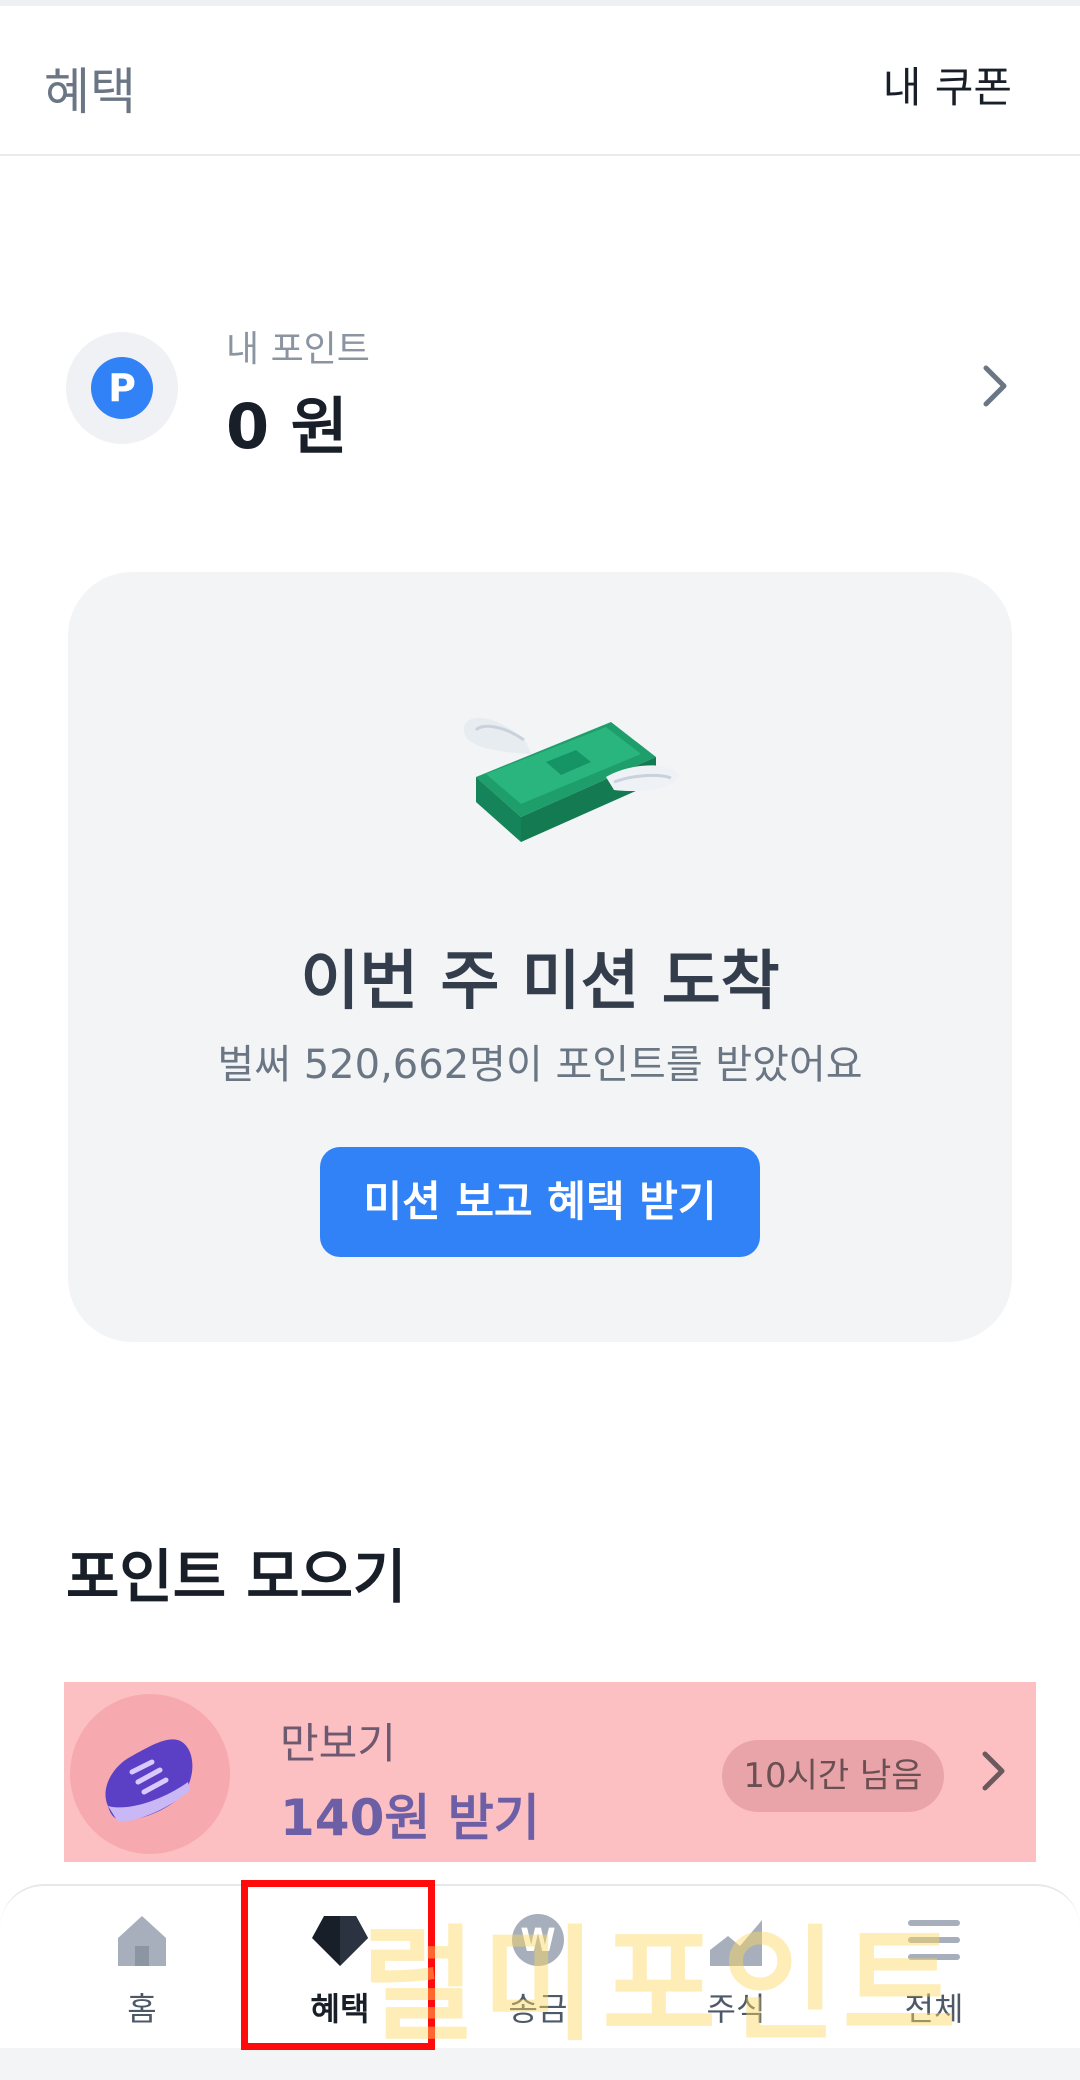  Describe the element at coordinates (298, 349) in the screenshot. I see `points-label: 내 포인트` at that location.